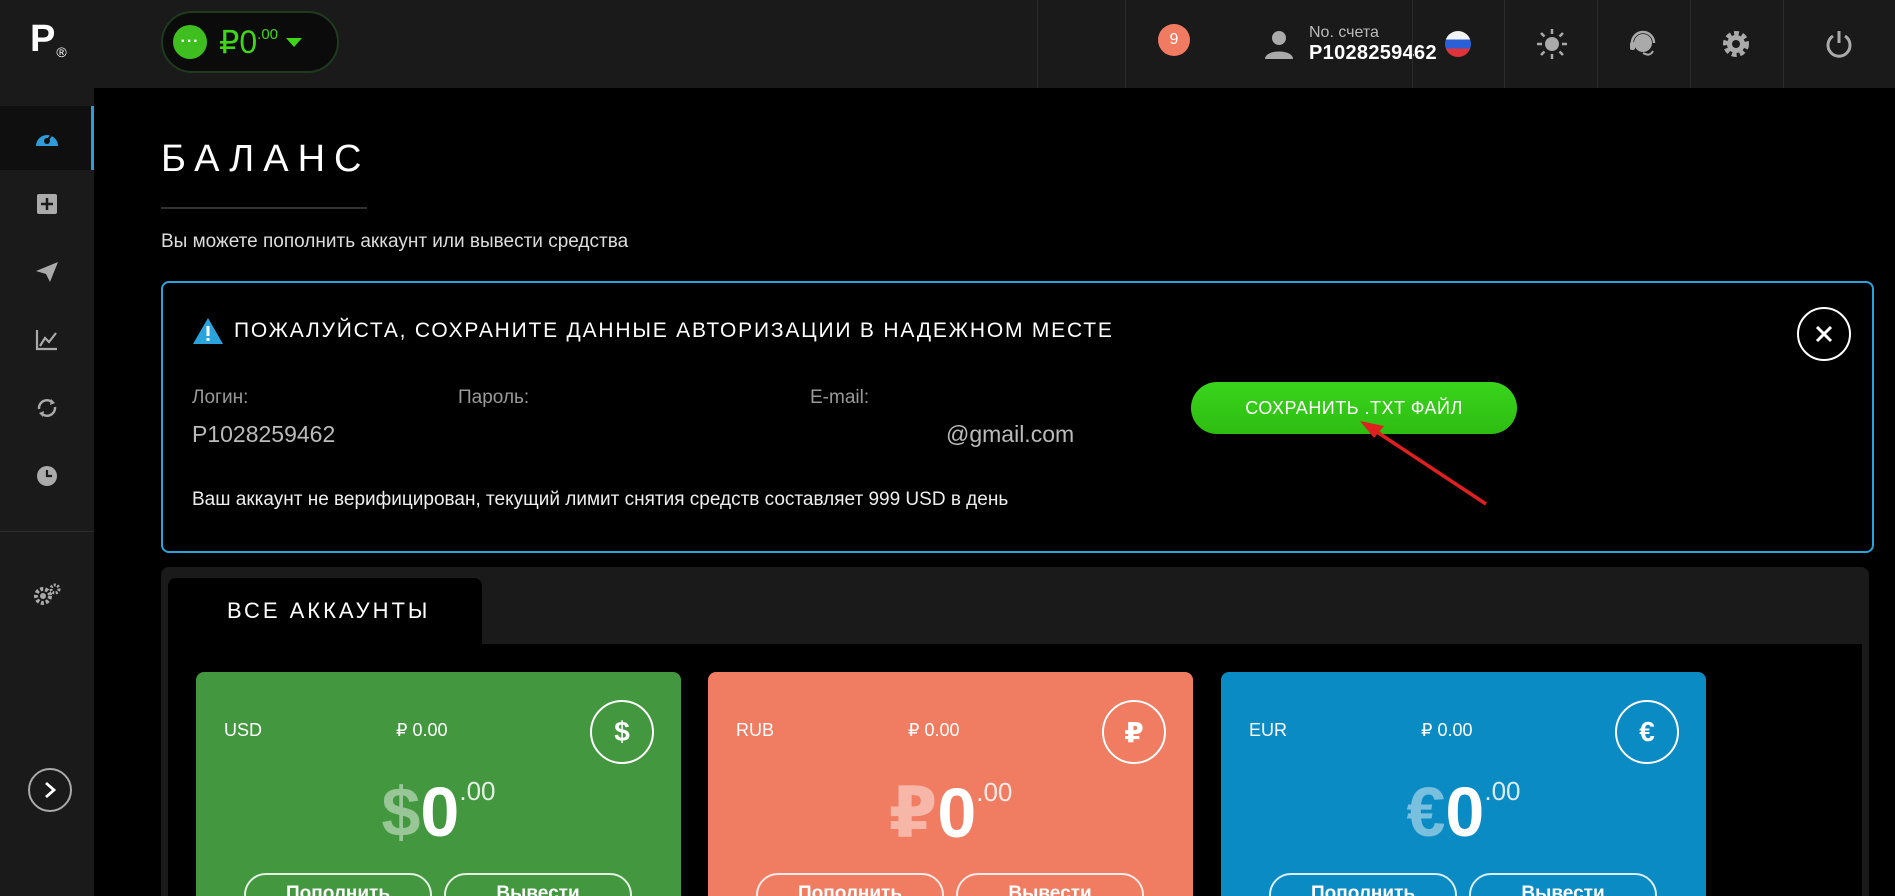  I want to click on sidebar-expand-button, so click(50, 790).